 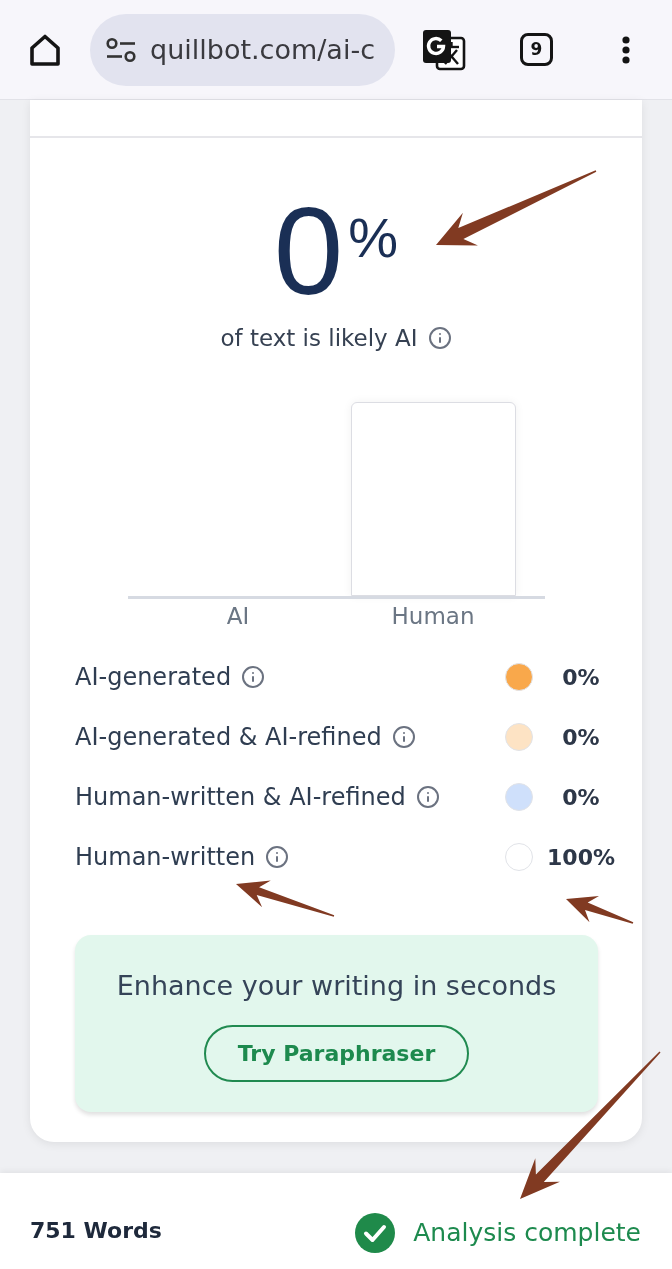 What do you see at coordinates (165, 857) in the screenshot?
I see `category-label: Human-written` at bounding box center [165, 857].